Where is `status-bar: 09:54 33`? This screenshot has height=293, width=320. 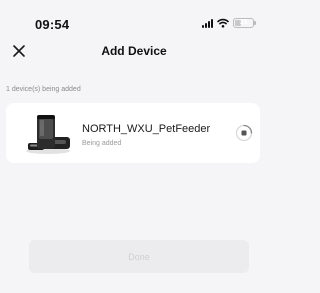 status-bar: 09:54 33 is located at coordinates (134, 18).